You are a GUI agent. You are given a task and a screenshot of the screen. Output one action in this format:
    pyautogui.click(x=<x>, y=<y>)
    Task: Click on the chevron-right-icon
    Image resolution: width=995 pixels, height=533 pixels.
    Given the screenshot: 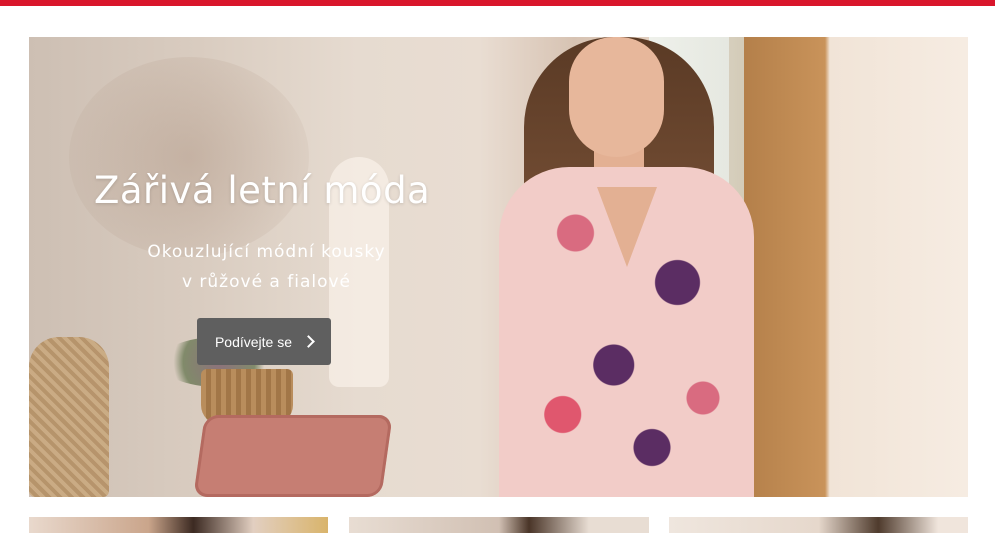 What is the action you would take?
    pyautogui.click(x=308, y=341)
    